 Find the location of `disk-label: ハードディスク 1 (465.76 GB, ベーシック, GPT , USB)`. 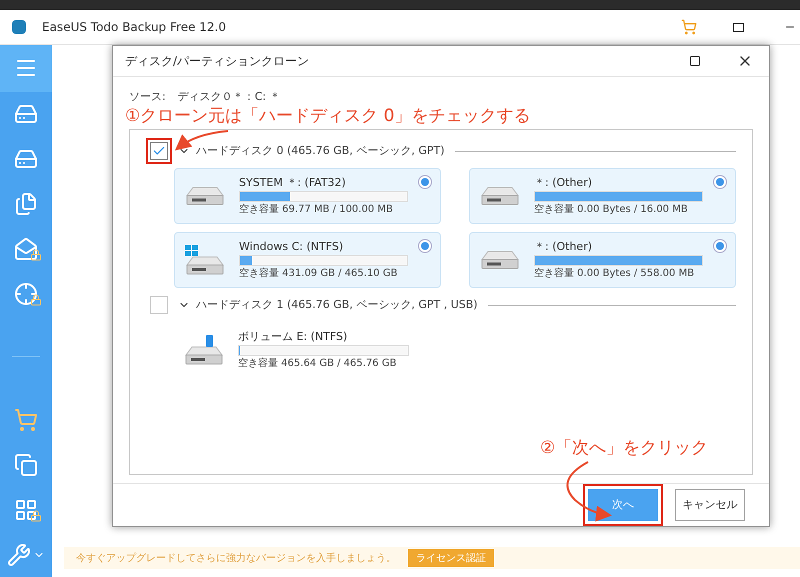

disk-label: ハードディスク 1 (465.76 GB, ベーシック, GPT , USB) is located at coordinates (337, 304).